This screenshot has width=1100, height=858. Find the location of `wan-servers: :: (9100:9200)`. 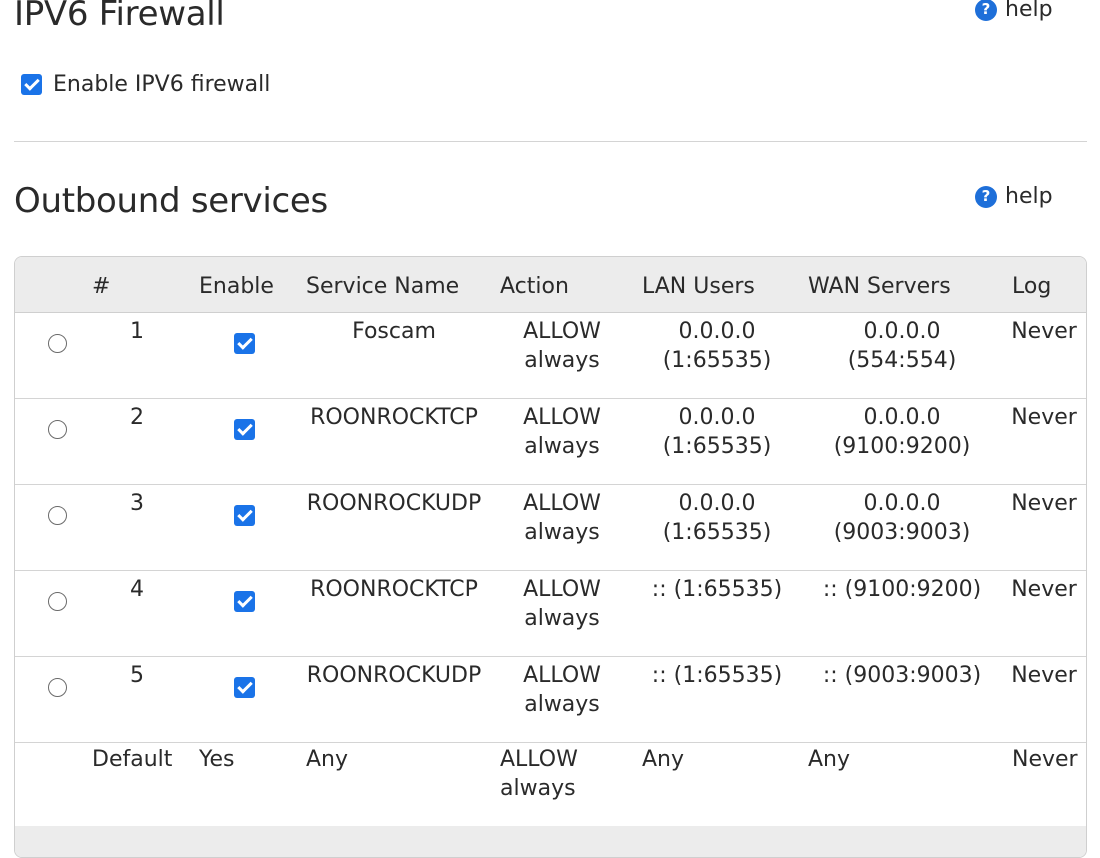

wan-servers: :: (9100:9200) is located at coordinates (902, 589).